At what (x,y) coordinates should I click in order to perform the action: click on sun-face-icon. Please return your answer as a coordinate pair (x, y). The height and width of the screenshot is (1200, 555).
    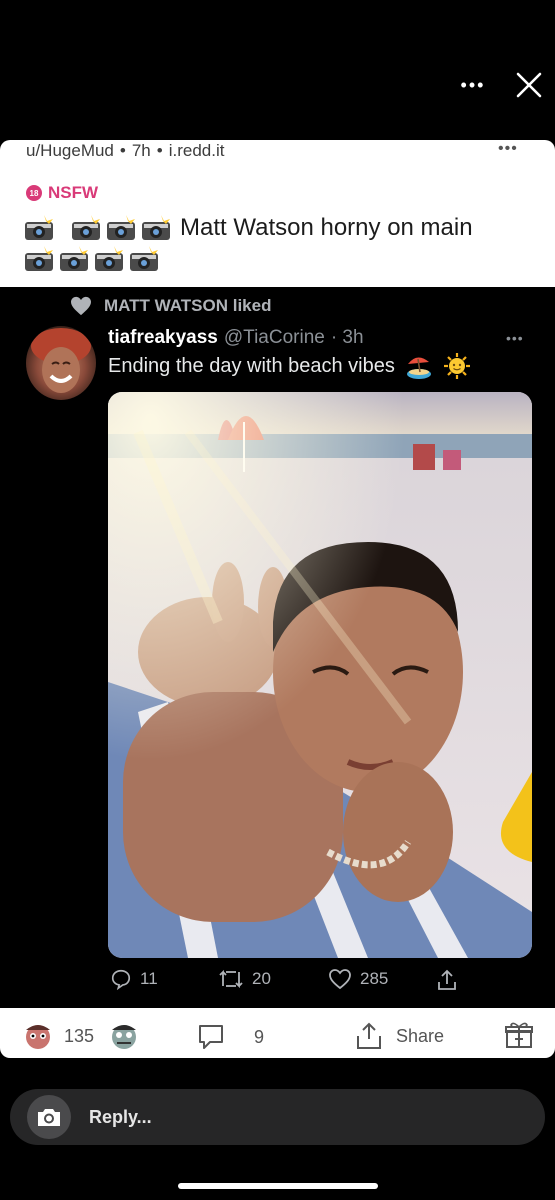
    Looking at the image, I should click on (456, 366).